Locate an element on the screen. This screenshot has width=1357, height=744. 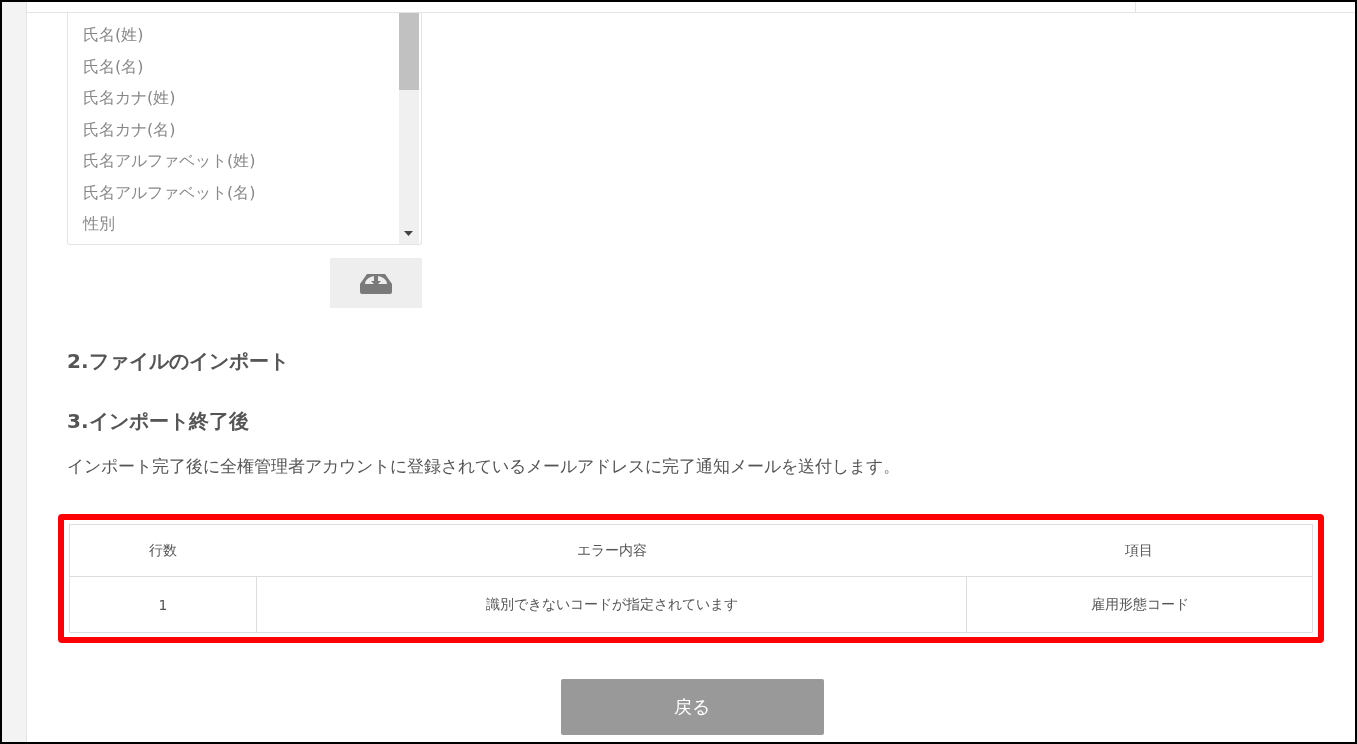
caret-icon is located at coordinates (408, 233).